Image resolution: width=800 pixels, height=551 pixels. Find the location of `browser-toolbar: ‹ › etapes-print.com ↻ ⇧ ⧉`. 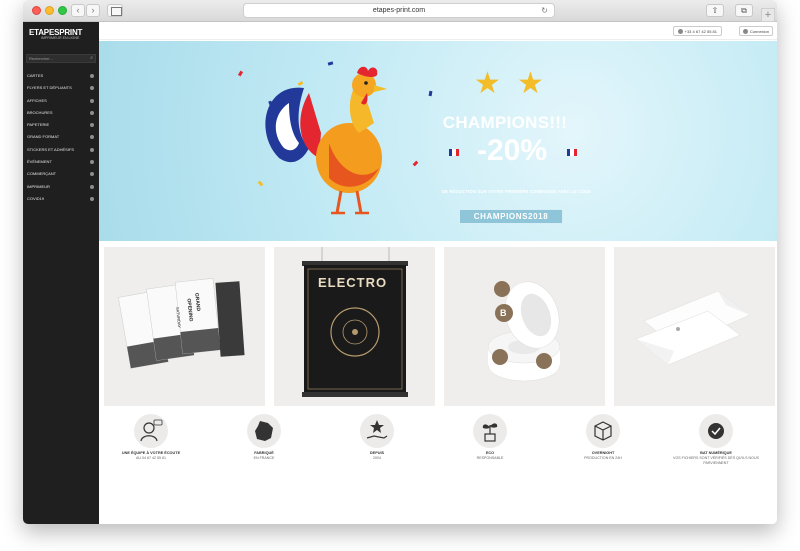

browser-toolbar: ‹ › etapes-print.com ↻ ⇧ ⧉ is located at coordinates (400, 11).